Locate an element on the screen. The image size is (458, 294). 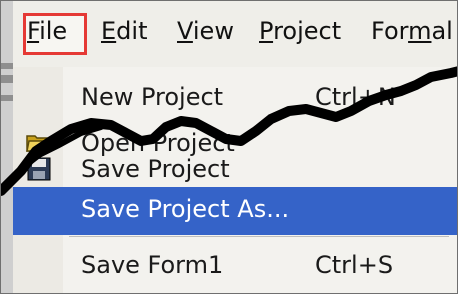
menu-view: View is located at coordinates (205, 31).